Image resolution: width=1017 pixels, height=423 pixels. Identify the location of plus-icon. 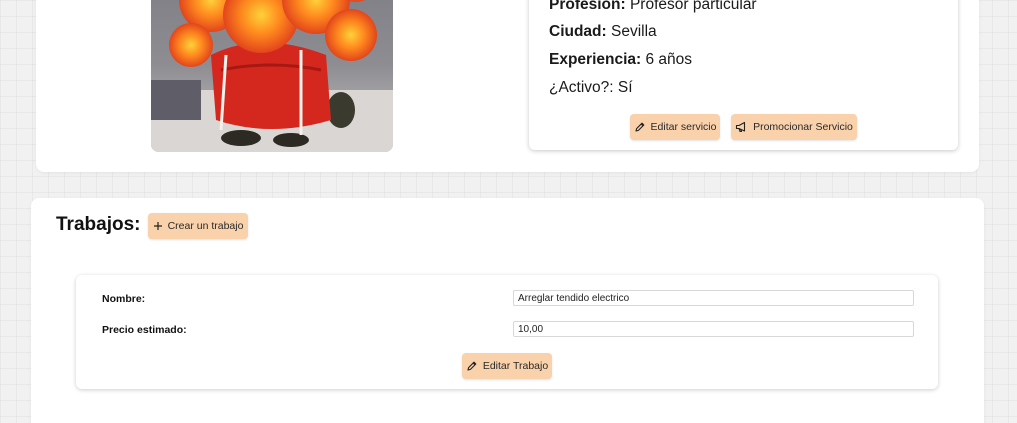
(158, 226).